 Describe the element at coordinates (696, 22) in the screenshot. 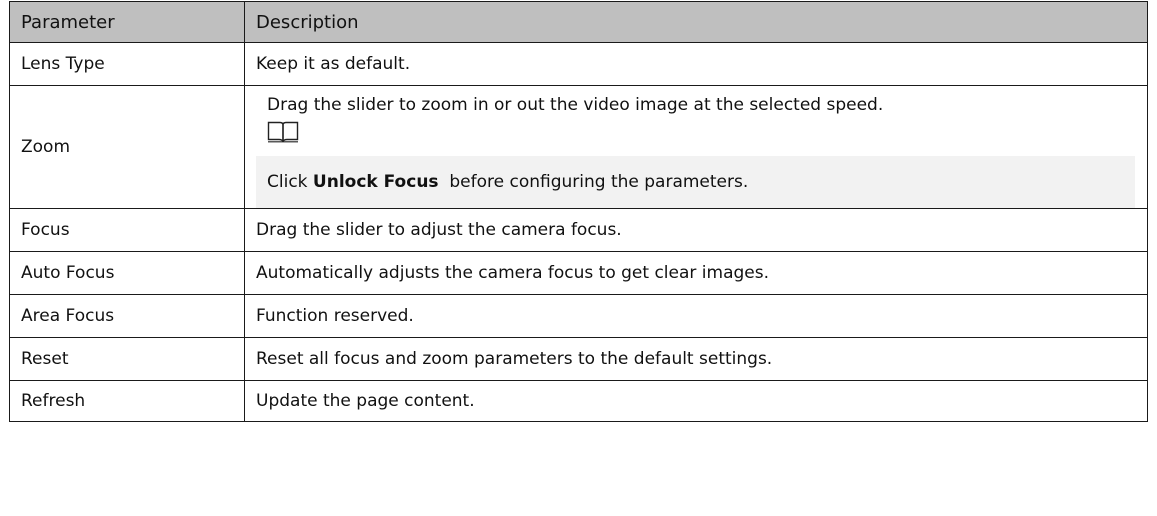

I see `header-description: Description` at that location.